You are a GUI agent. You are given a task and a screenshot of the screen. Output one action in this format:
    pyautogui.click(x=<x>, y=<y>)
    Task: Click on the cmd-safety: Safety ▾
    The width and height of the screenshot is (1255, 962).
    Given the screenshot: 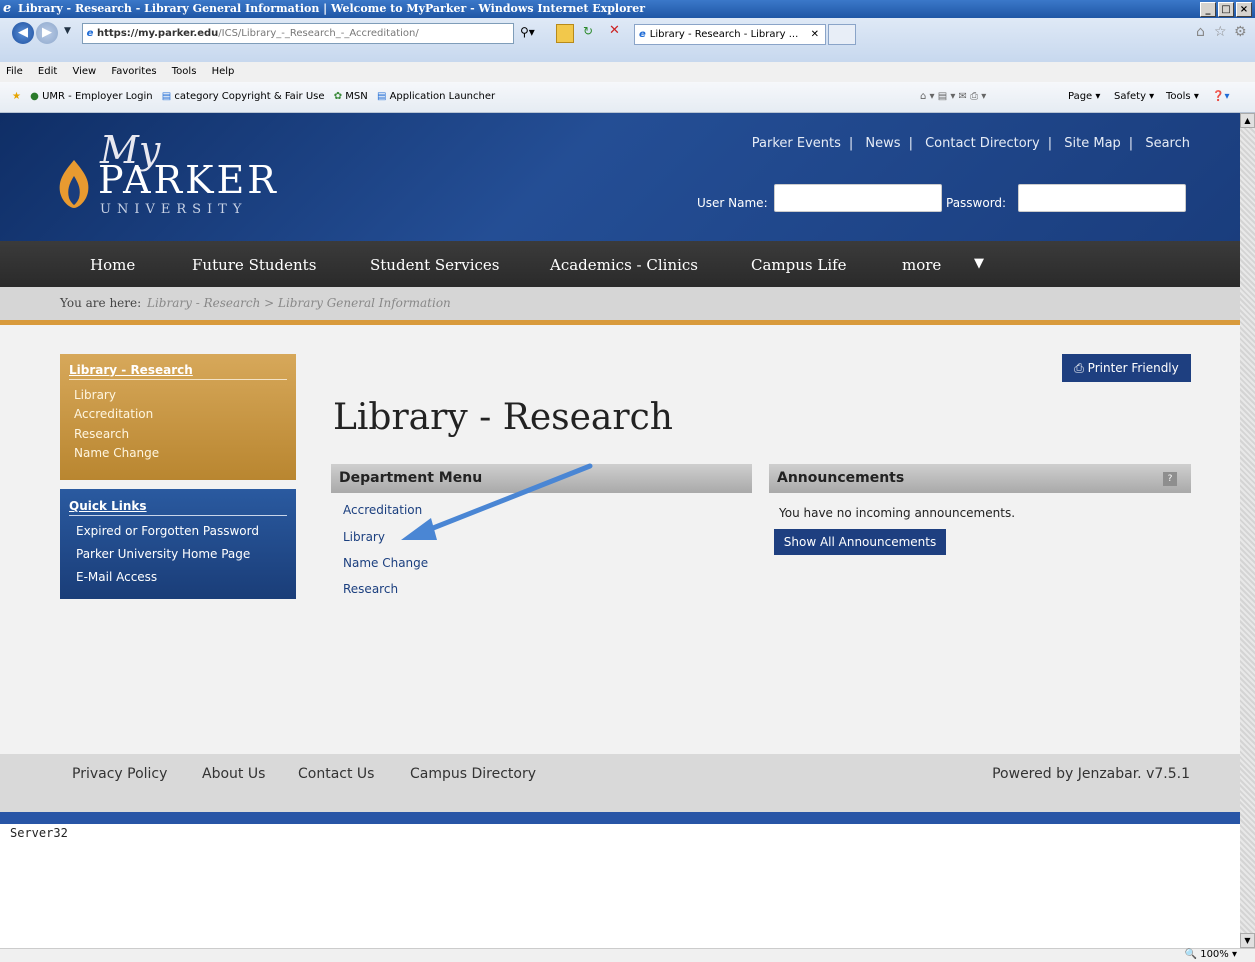 What is the action you would take?
    pyautogui.click(x=1134, y=97)
    